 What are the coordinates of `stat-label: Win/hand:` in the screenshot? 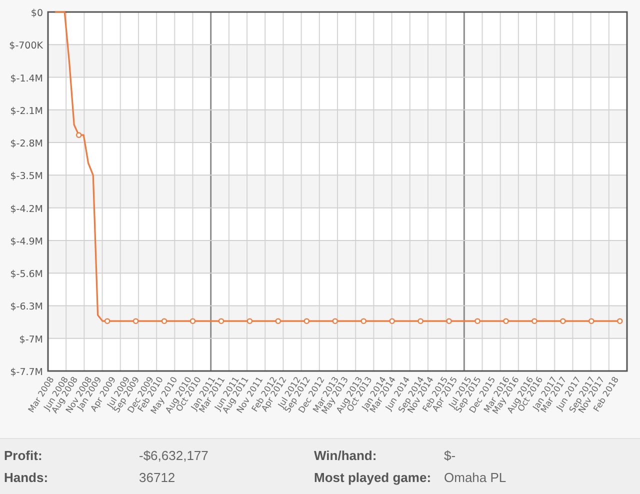 It's located at (346, 455).